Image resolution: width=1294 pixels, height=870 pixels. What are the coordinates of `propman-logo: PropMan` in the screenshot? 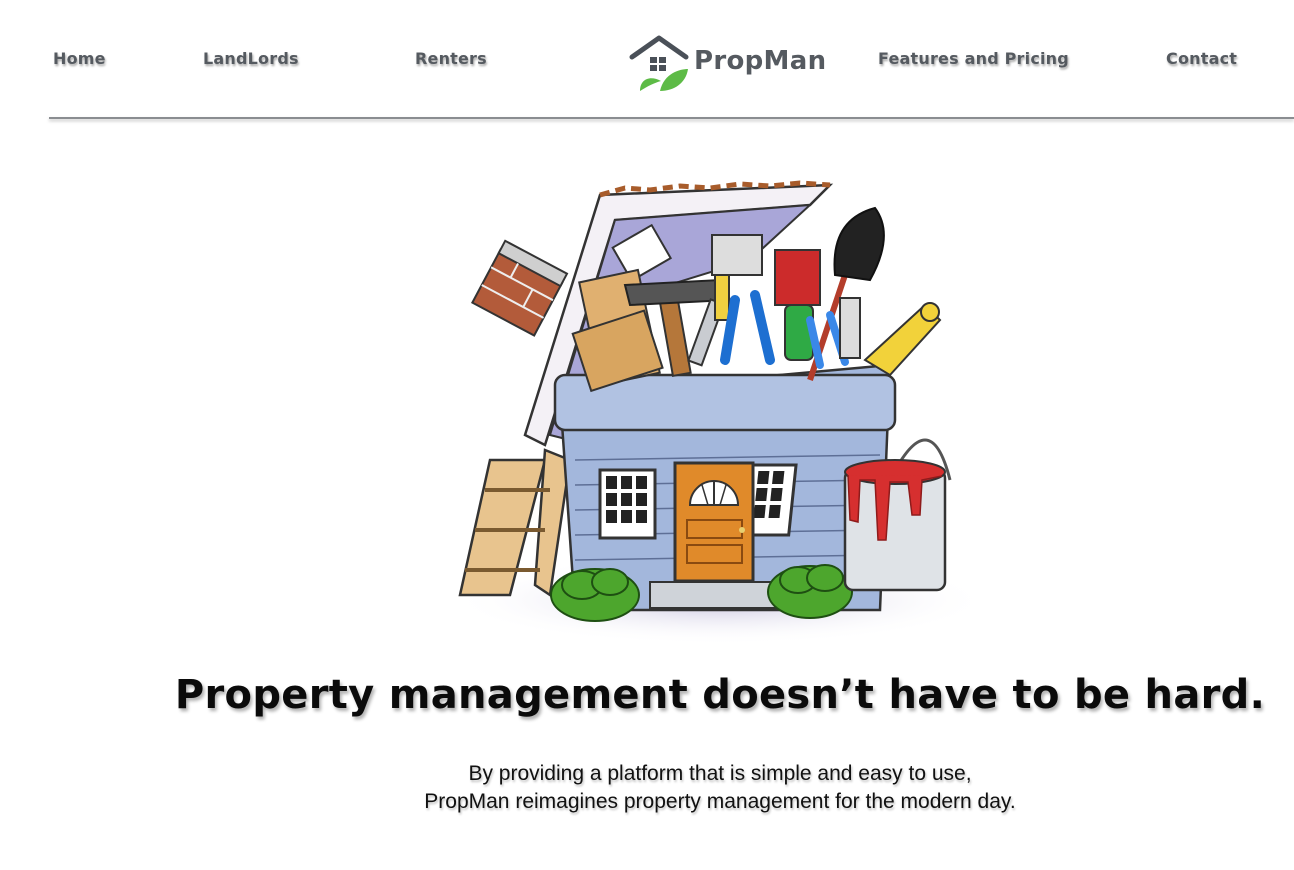 It's located at (727, 64).